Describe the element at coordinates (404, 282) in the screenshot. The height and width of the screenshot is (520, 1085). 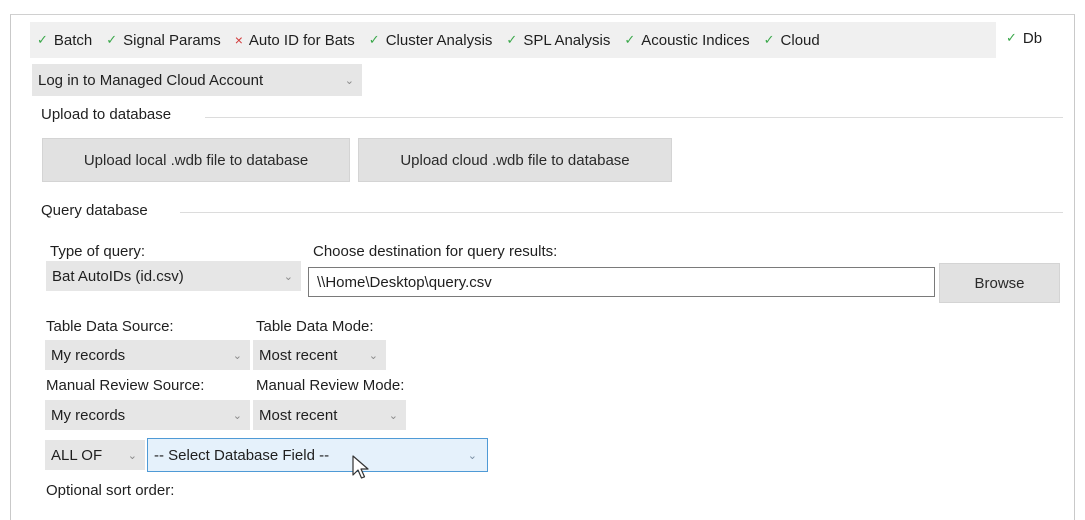
I see `destination-path-value: \\Home\Desktop\query.csv` at that location.